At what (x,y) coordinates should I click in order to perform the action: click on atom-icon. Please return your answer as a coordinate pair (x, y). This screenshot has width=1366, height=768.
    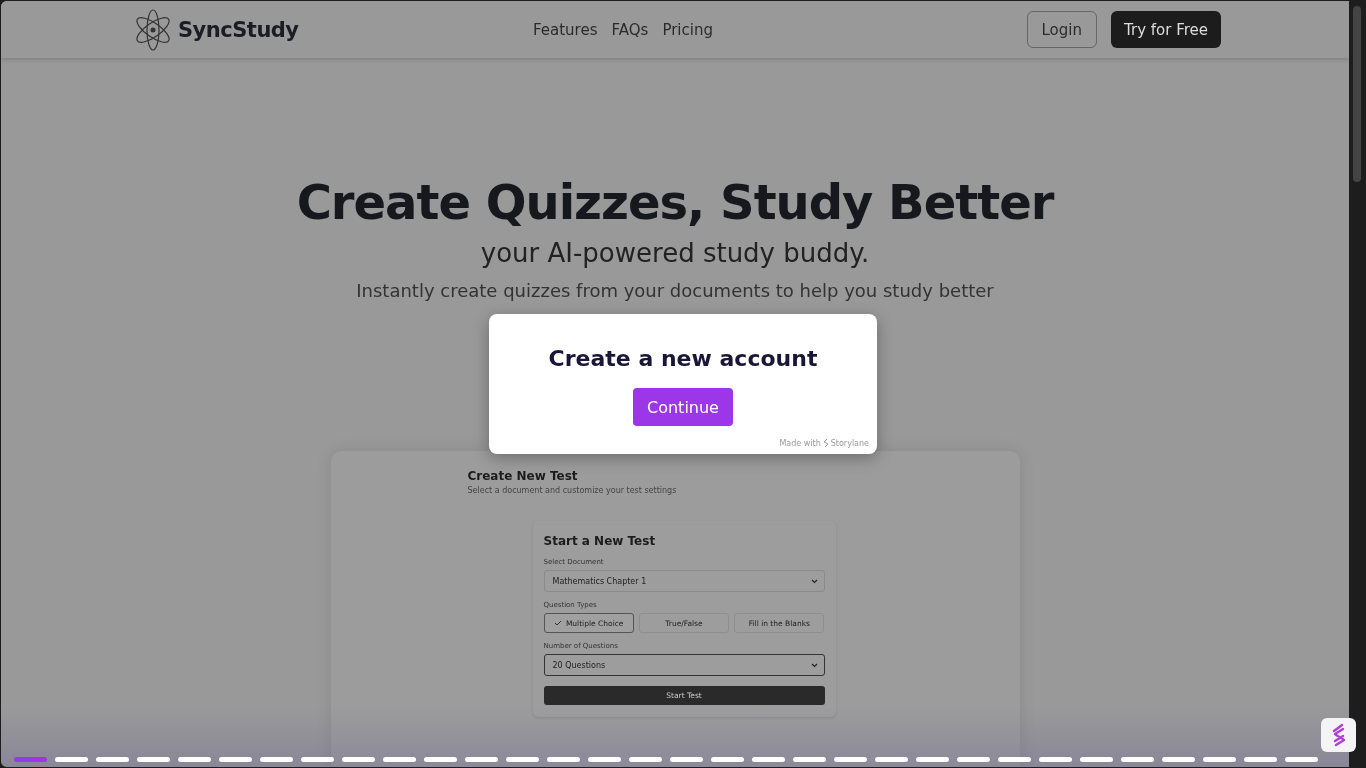
    Looking at the image, I should click on (153, 29).